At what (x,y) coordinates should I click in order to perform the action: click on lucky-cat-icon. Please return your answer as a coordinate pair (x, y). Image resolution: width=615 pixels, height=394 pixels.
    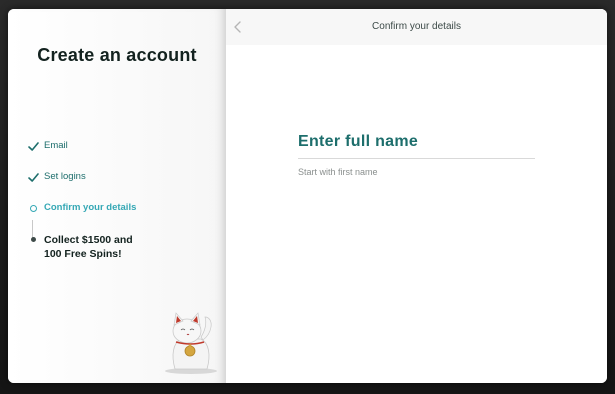
    Looking at the image, I should click on (191, 343).